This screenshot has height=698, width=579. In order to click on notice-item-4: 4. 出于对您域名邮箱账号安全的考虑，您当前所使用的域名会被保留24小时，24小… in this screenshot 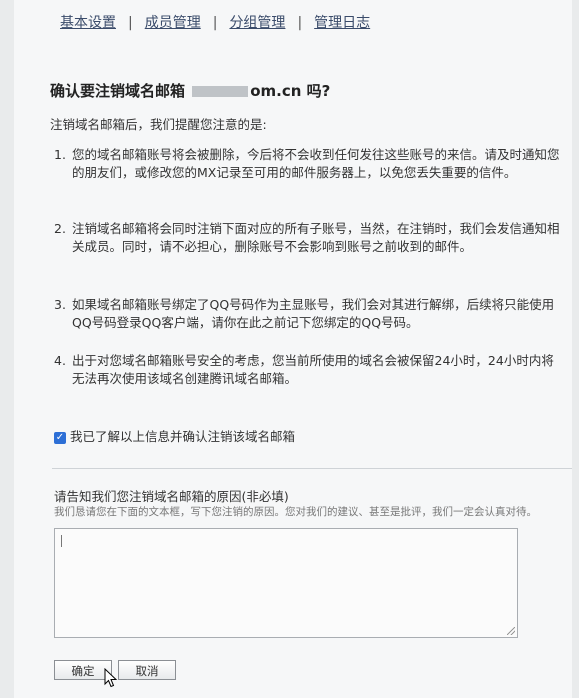, I will do `click(310, 370)`.